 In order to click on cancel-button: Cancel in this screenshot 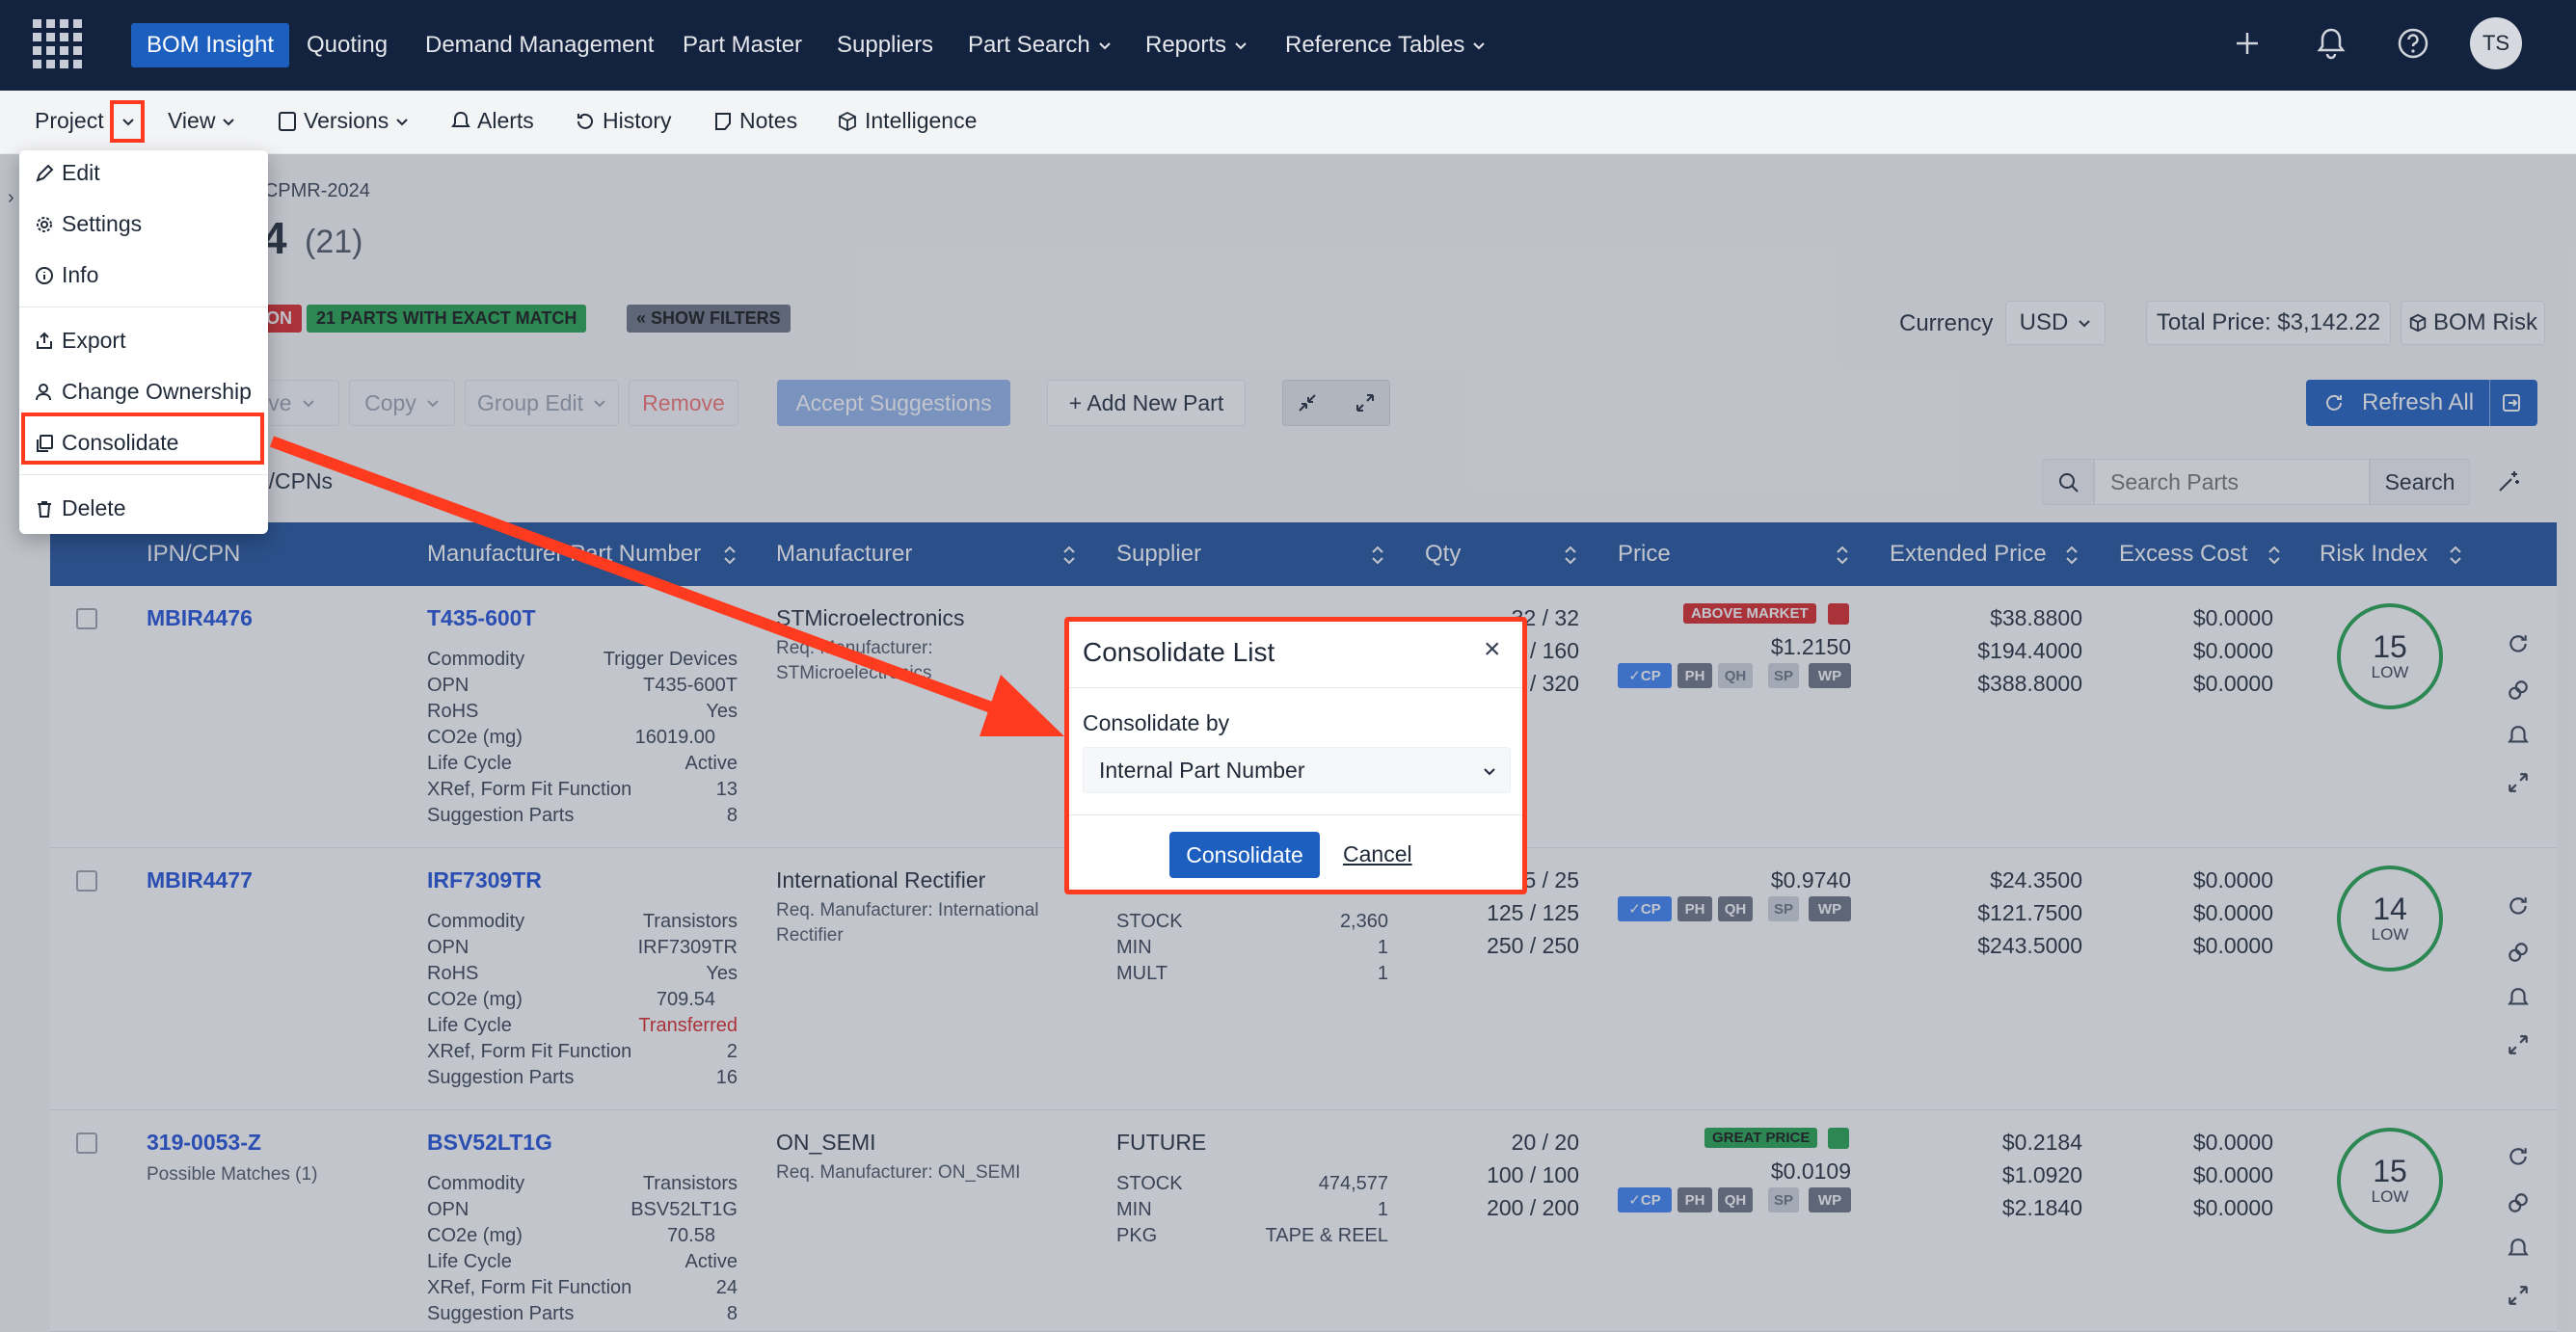, I will do `click(1378, 854)`.